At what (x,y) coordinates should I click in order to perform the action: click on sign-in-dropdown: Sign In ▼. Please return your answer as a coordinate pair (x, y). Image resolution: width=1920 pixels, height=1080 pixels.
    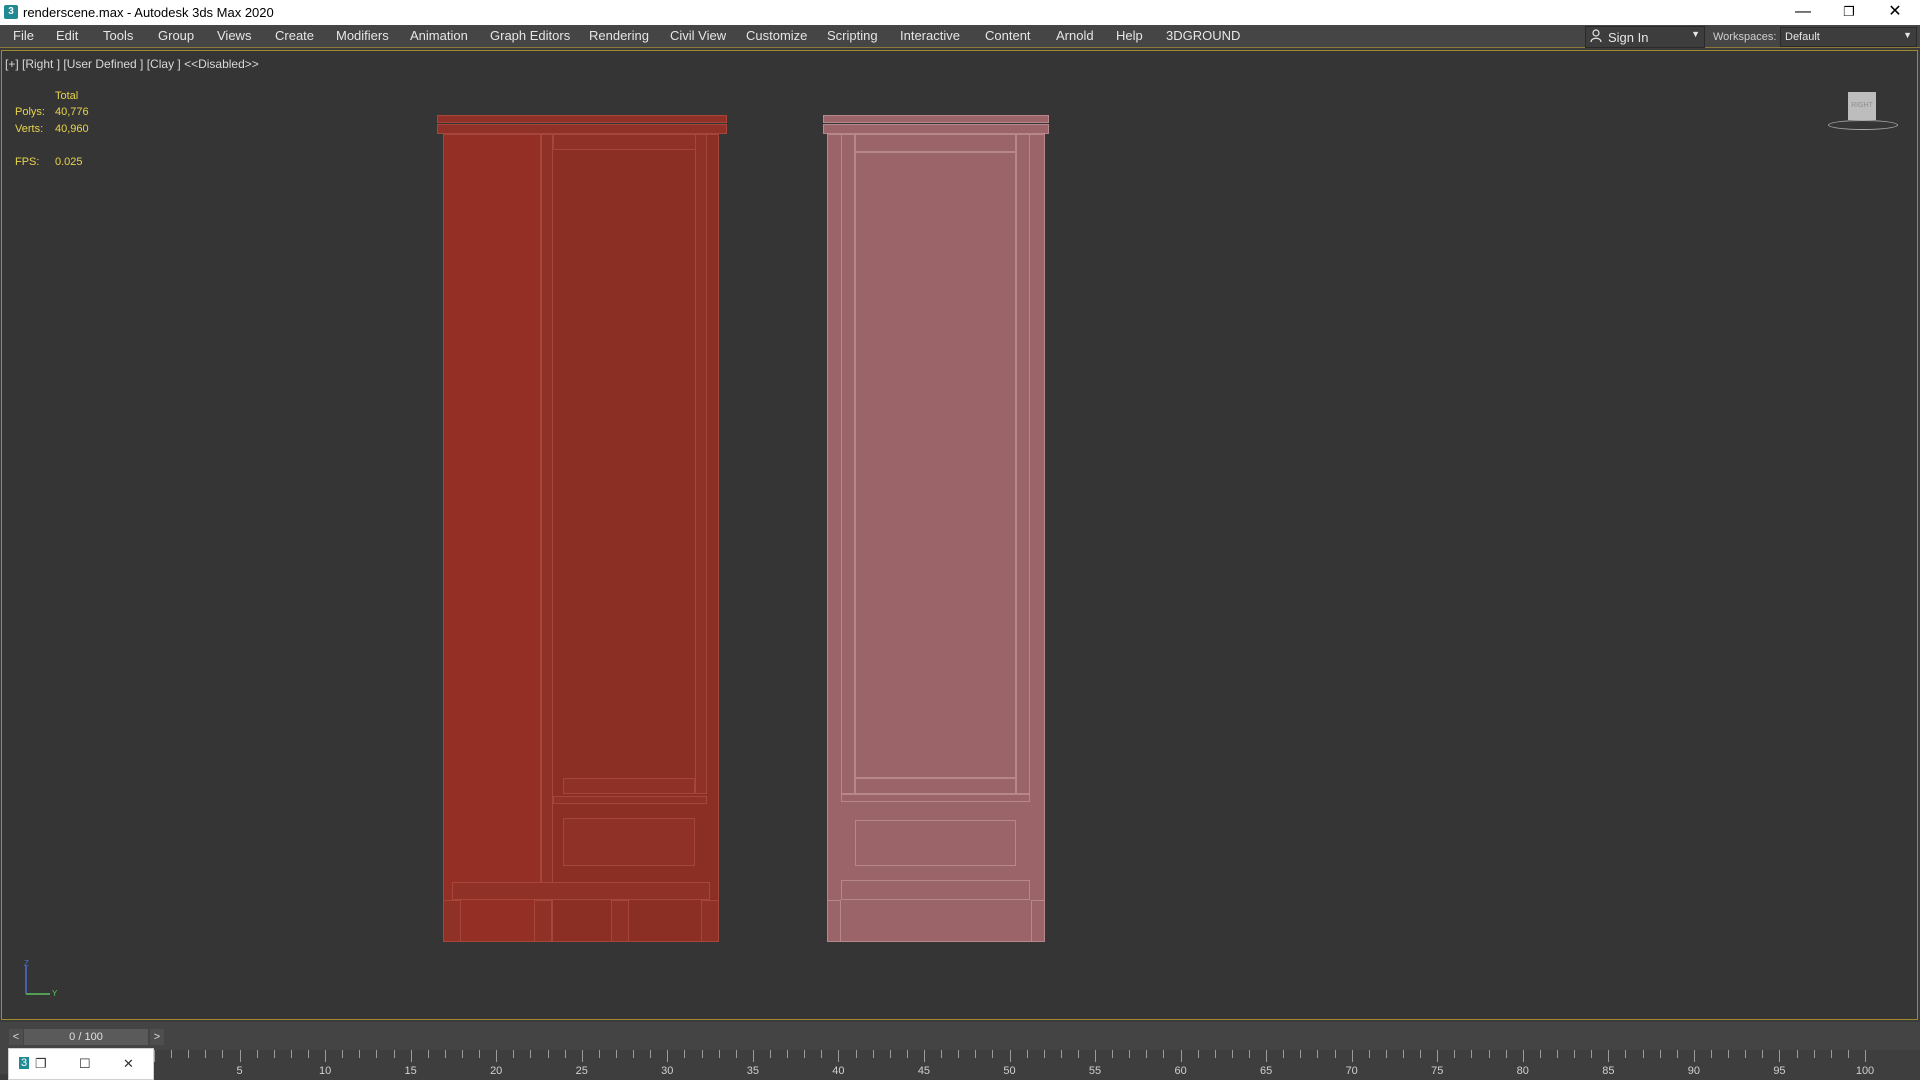
    Looking at the image, I should click on (1645, 37).